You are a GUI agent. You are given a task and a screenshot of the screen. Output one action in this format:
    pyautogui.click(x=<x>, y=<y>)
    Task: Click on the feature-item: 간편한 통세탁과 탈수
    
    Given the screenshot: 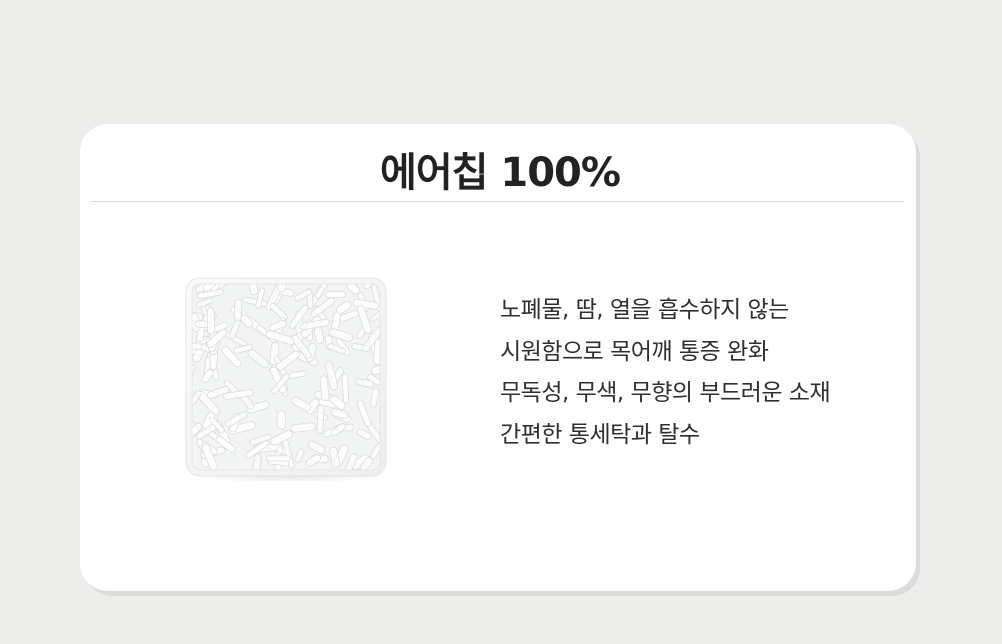 What is the action you would take?
    pyautogui.click(x=600, y=434)
    